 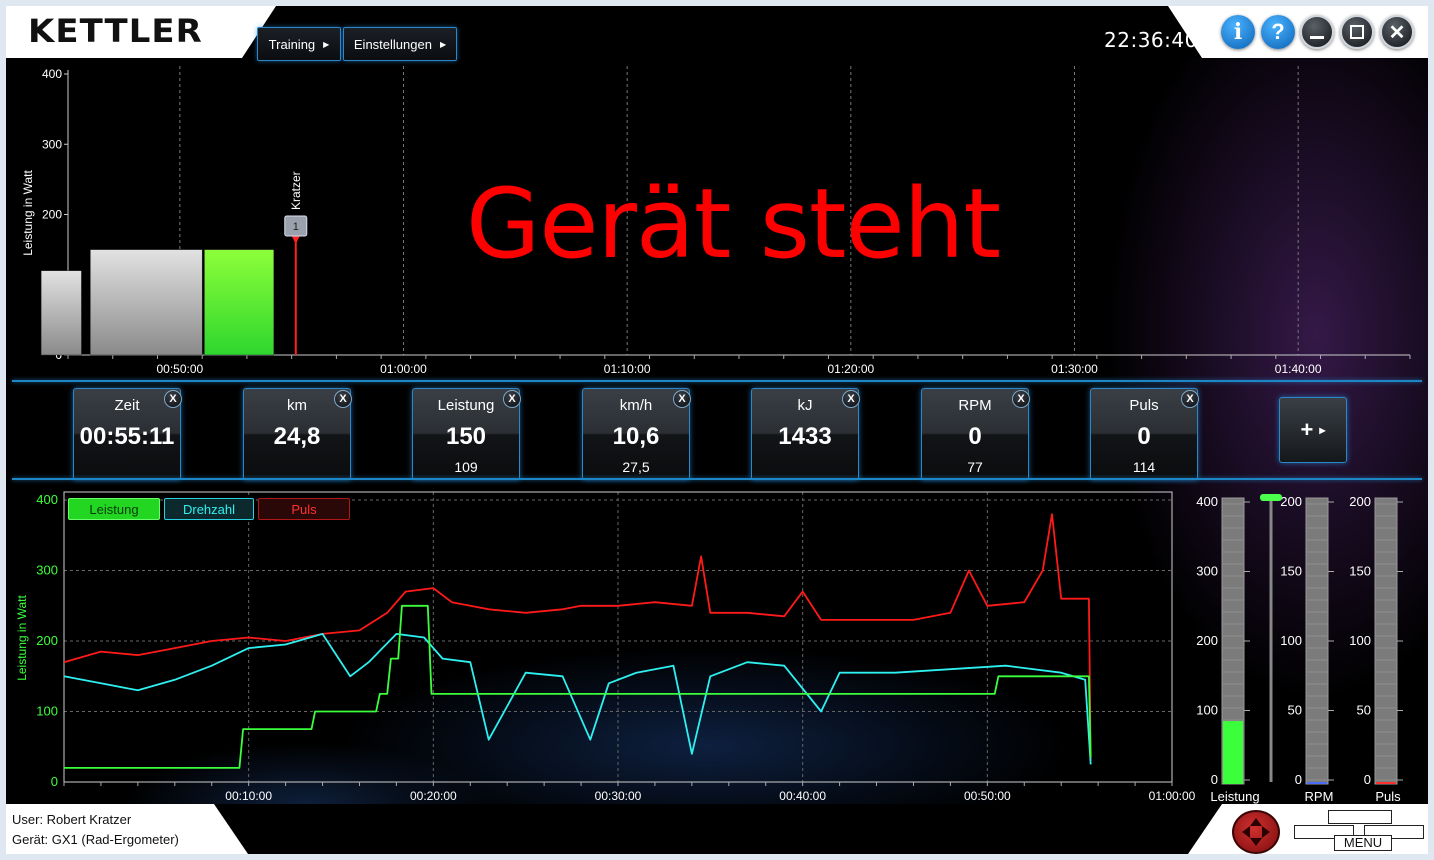 What do you see at coordinates (1317, 641) in the screenshot?
I see `gauge-track-rpm` at bounding box center [1317, 641].